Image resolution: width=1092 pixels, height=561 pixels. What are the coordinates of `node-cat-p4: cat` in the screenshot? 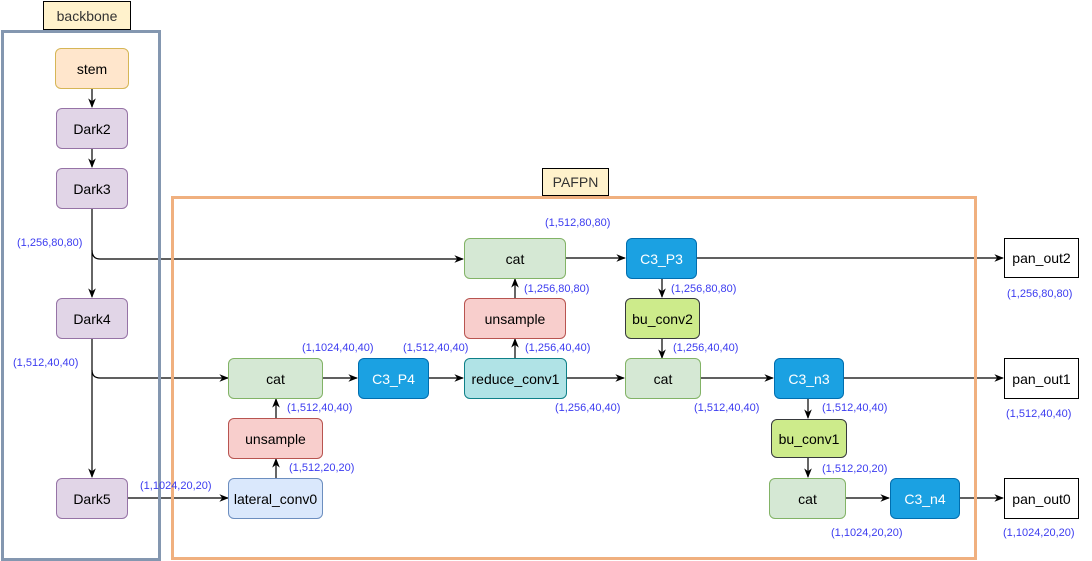 It's located at (275, 378).